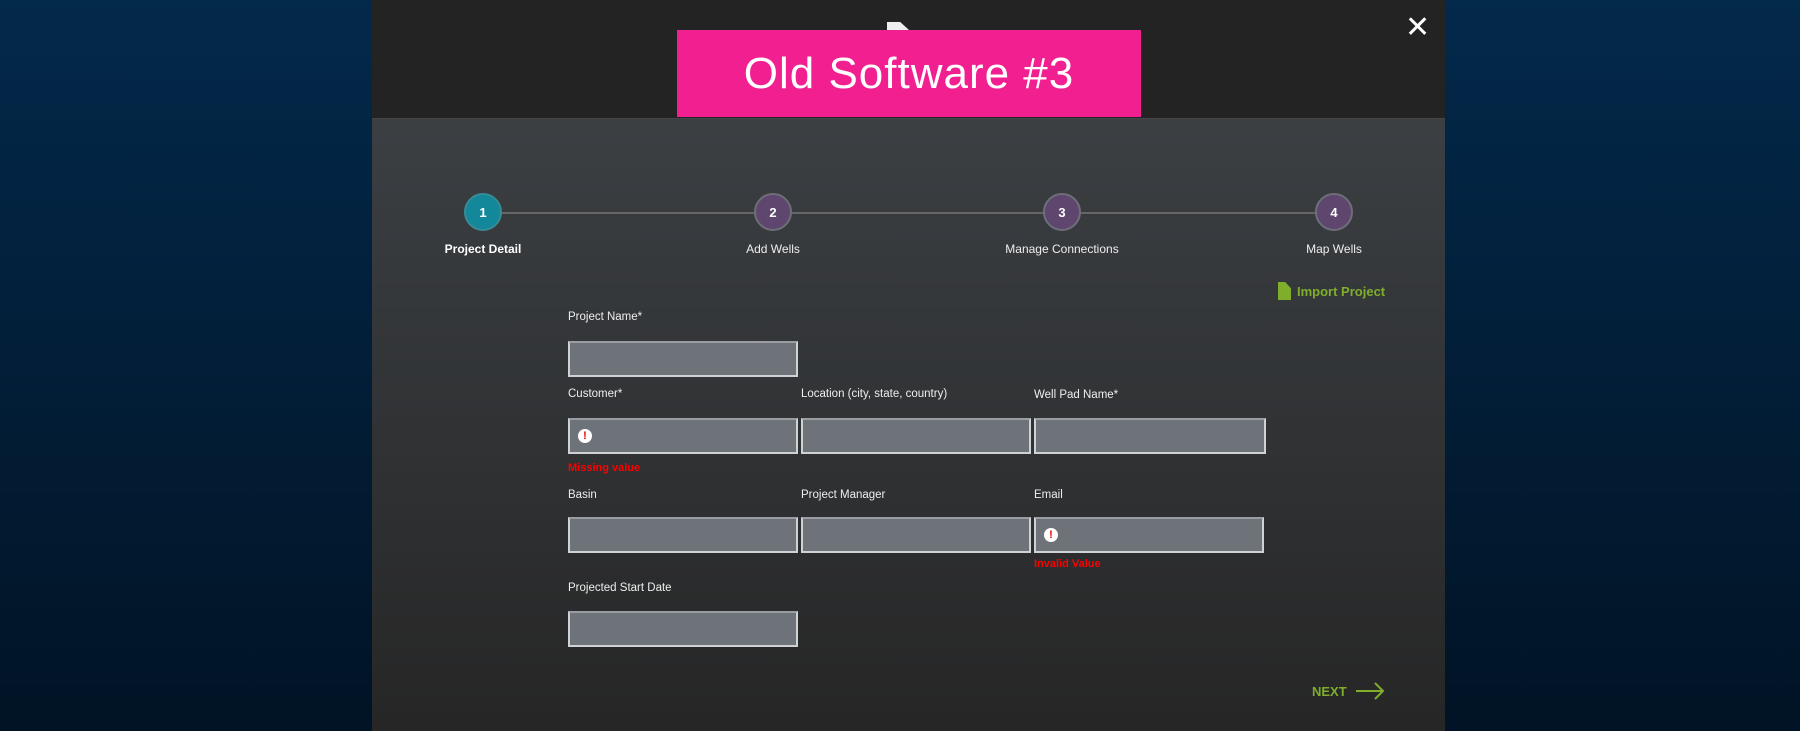 The width and height of the screenshot is (1800, 731). I want to click on project-manager-input, so click(916, 535).